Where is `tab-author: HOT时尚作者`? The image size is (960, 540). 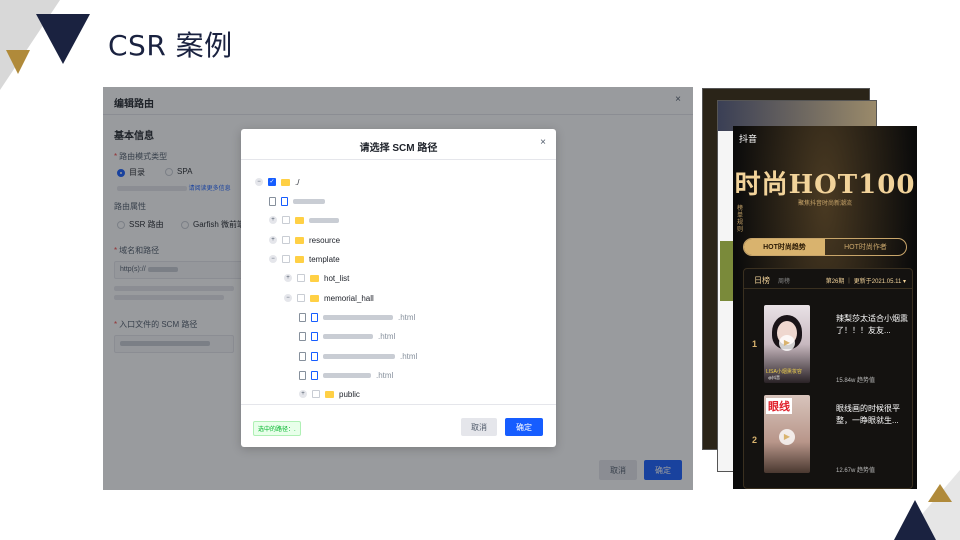
tab-author: HOT时尚作者 is located at coordinates (865, 247).